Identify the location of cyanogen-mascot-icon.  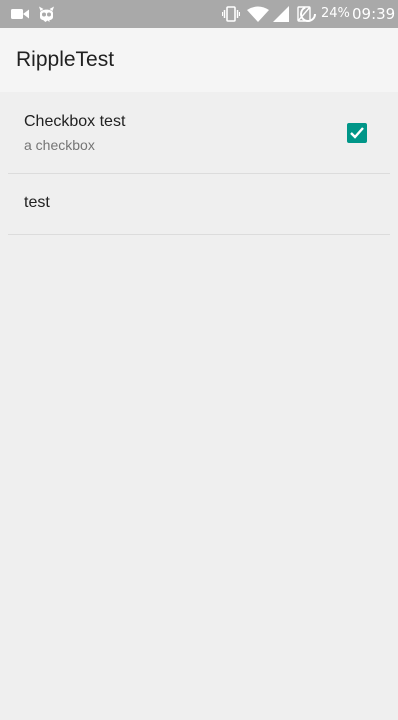
(46, 14).